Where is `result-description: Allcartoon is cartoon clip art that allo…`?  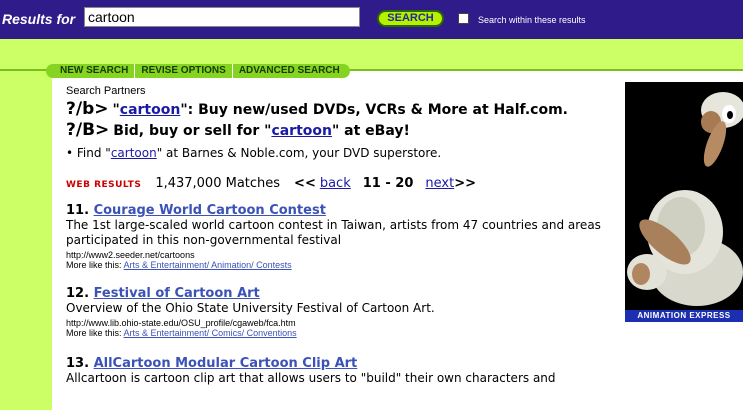
result-description: Allcartoon is cartoon clip art that allo… is located at coordinates (311, 378).